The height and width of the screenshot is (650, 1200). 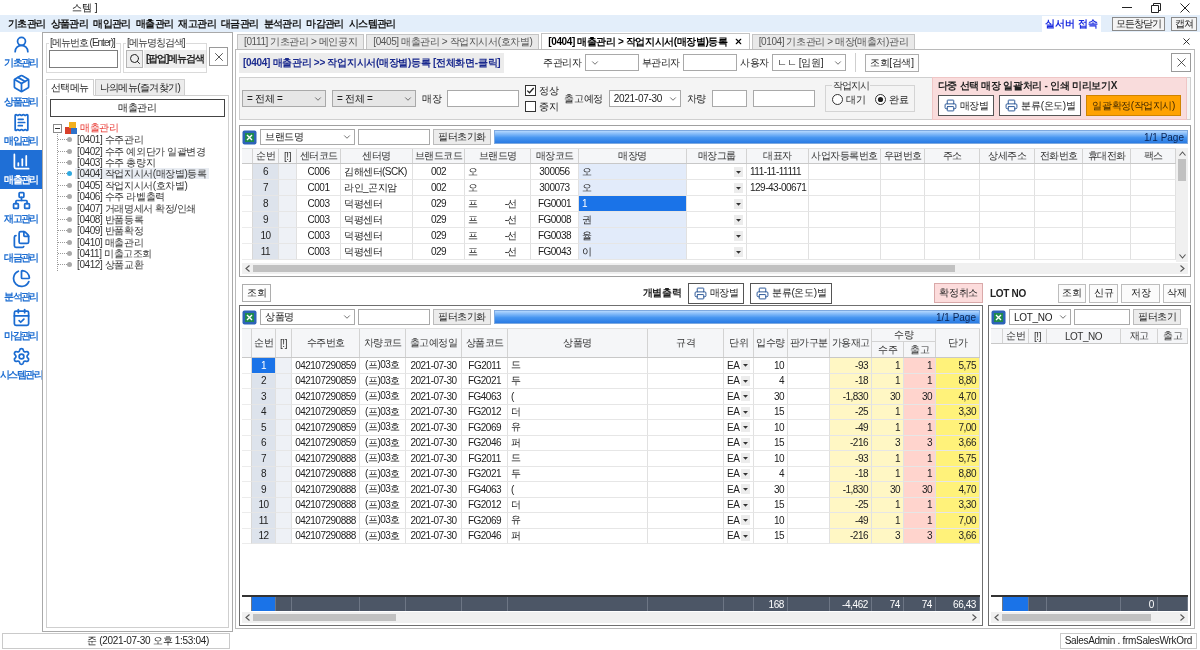 I want to click on sidebar-item: 분석관리, so click(x=21, y=286).